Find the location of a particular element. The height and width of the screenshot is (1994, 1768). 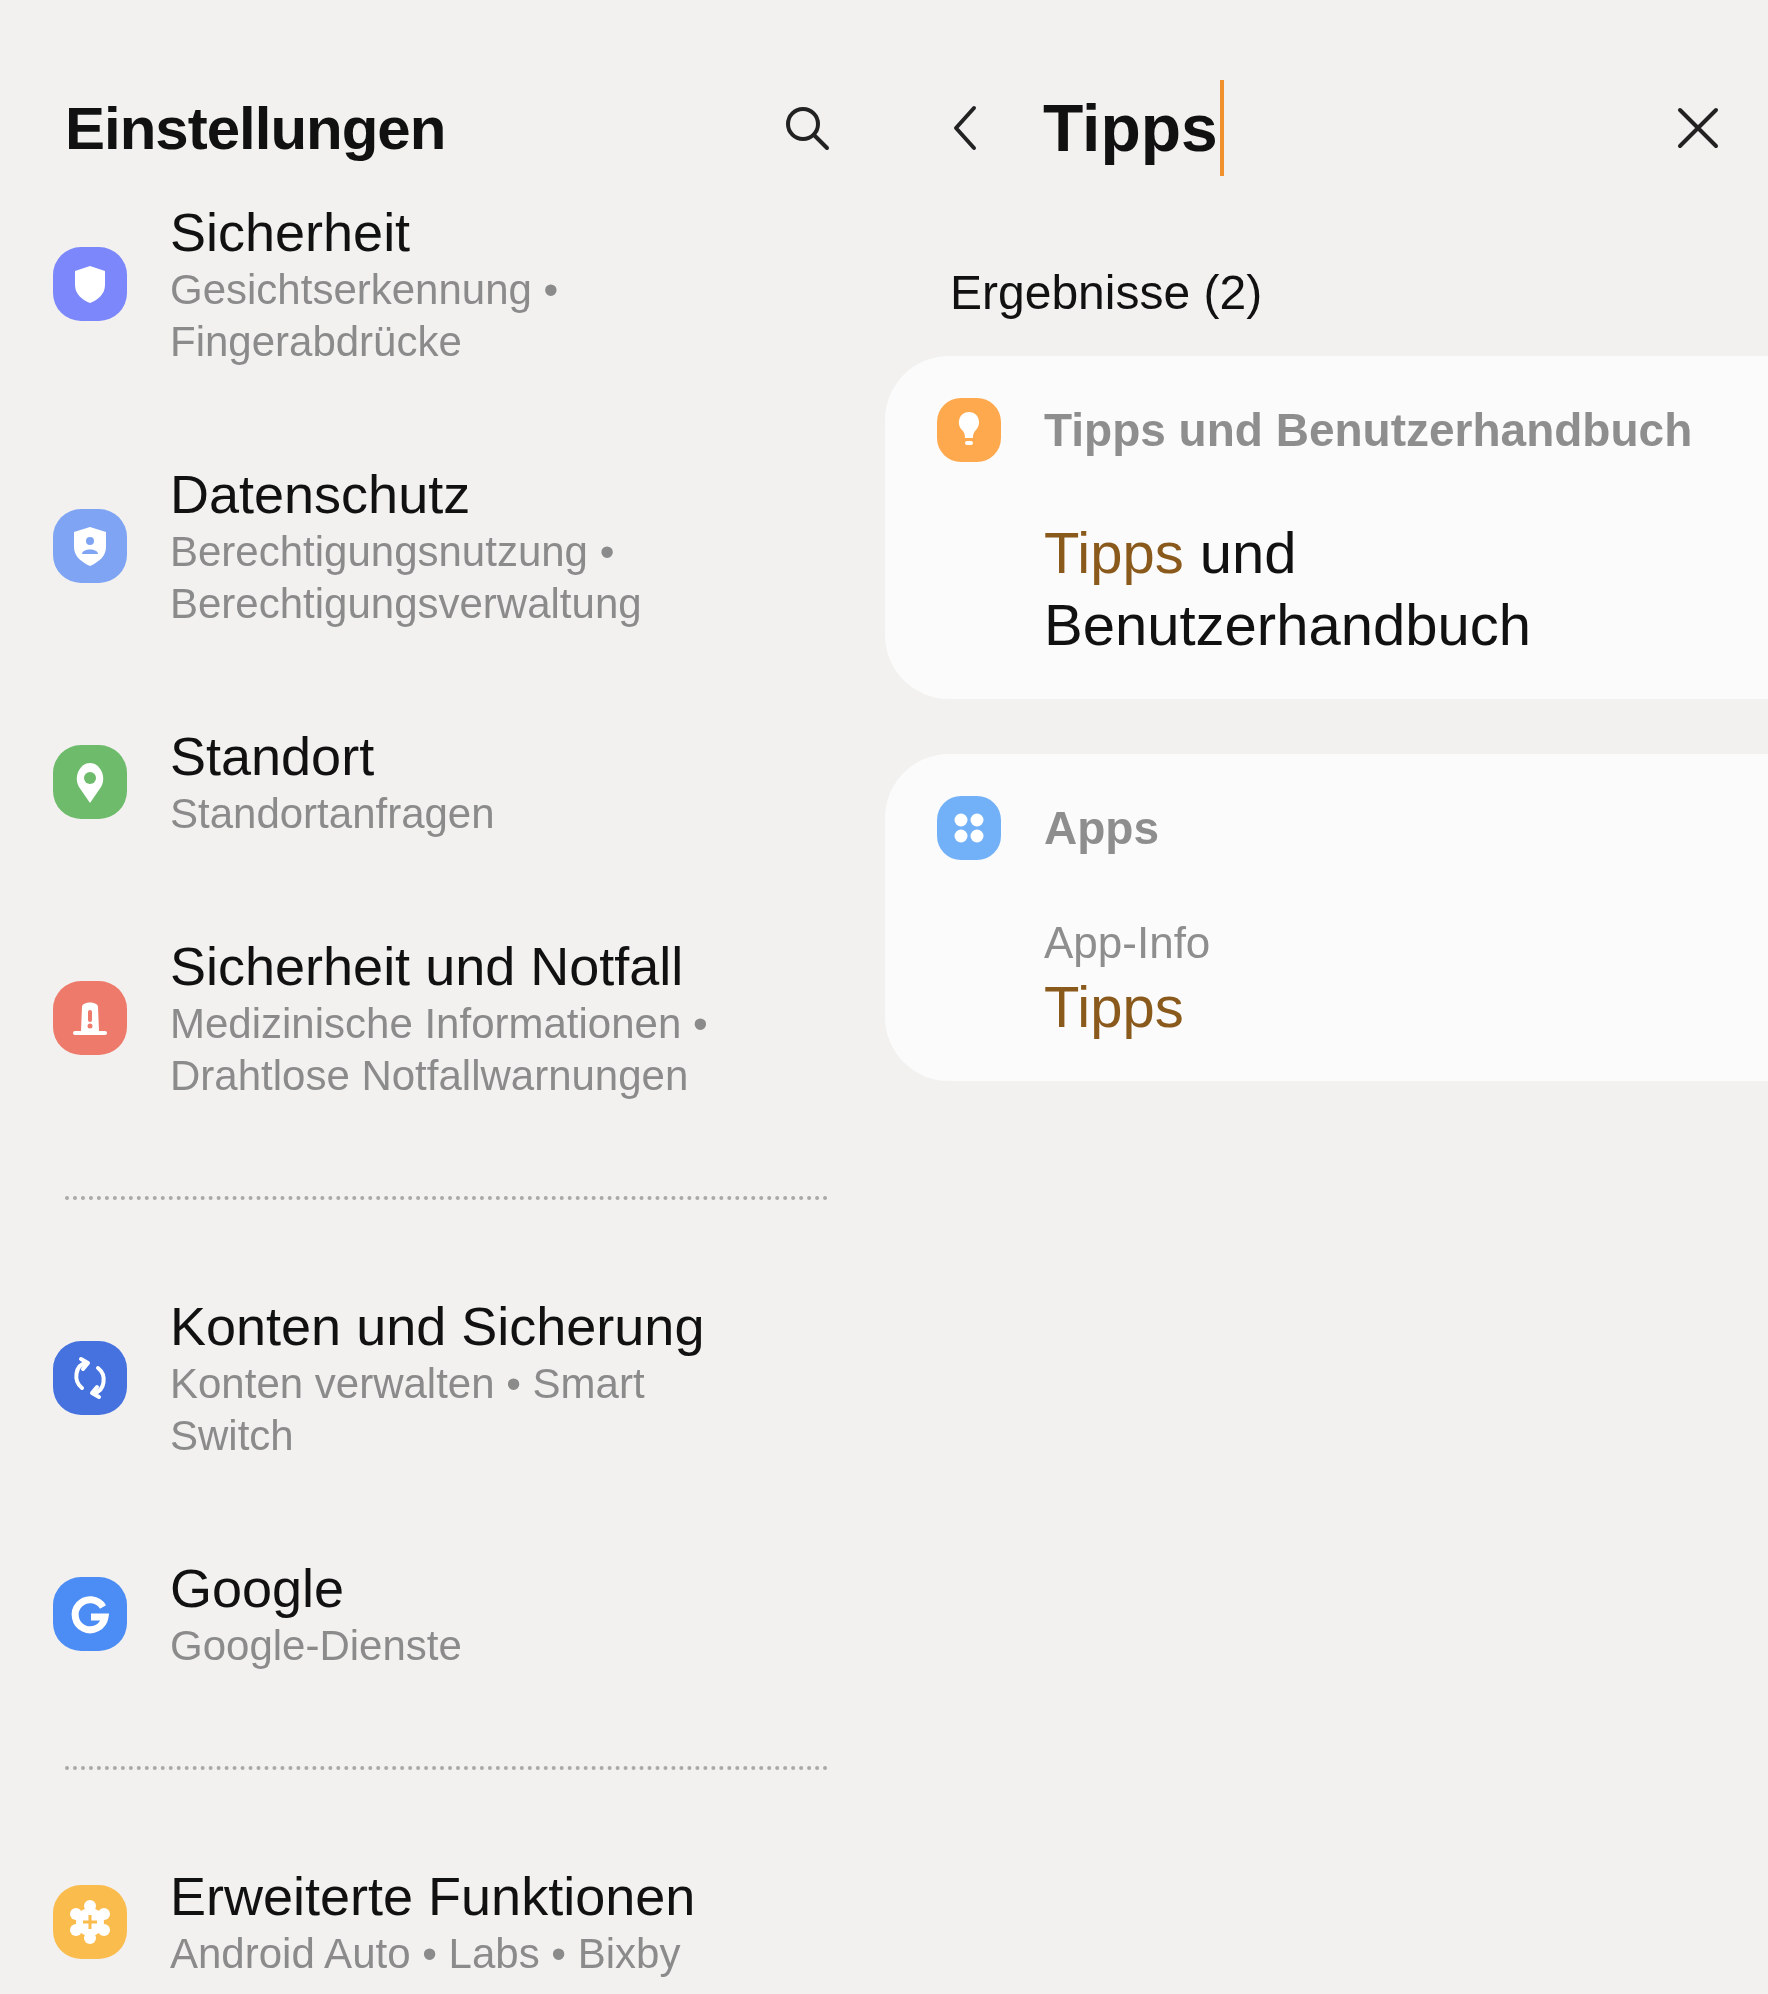

result-card: Apps App-Info Tipps is located at coordinates (1326, 917).